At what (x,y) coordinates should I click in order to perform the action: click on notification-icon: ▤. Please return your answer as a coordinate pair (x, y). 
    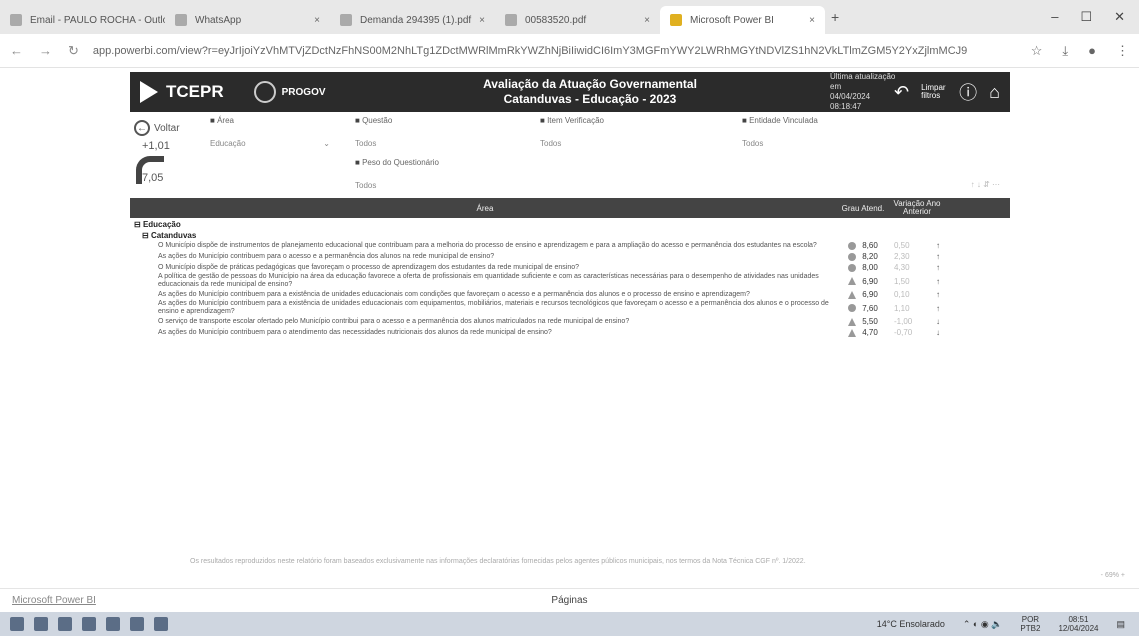
    Looking at the image, I should click on (1120, 624).